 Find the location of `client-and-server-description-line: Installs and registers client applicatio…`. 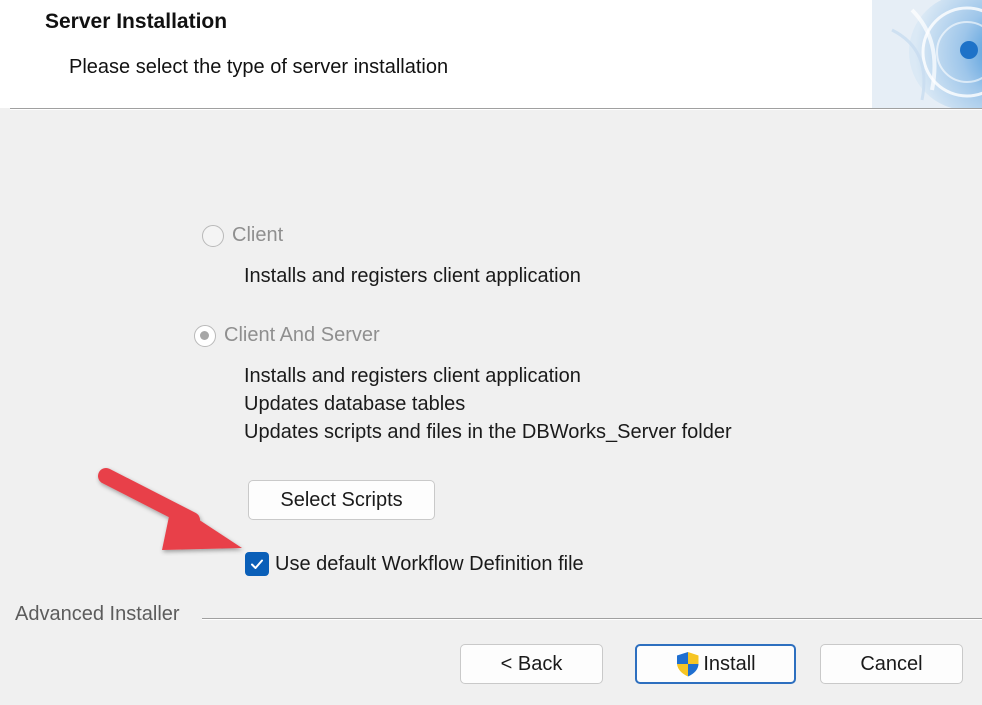

client-and-server-description-line: Installs and registers client applicatio… is located at coordinates (412, 376).